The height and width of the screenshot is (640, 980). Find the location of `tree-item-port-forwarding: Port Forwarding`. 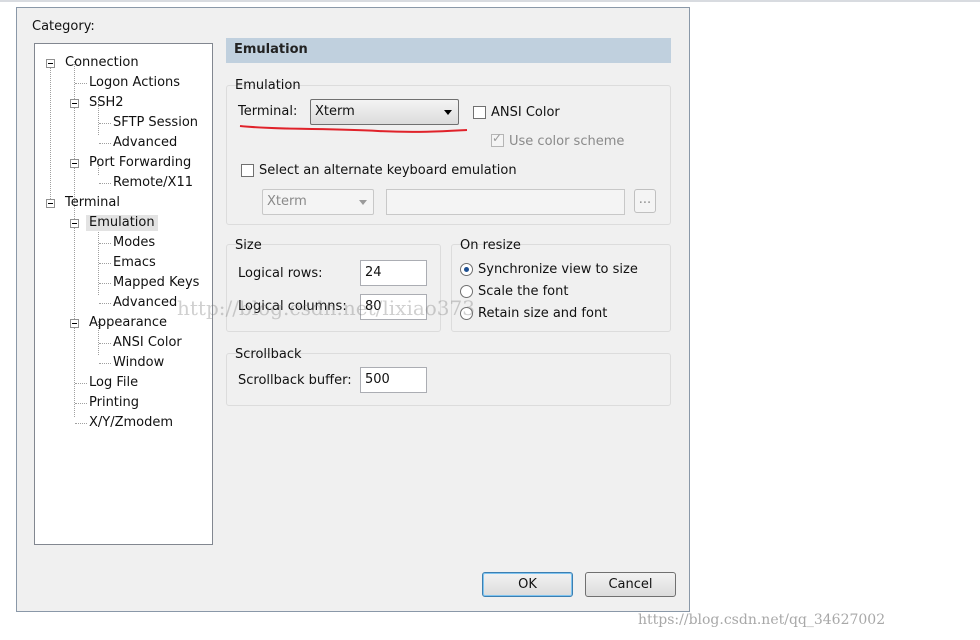

tree-item-port-forwarding: Port Forwarding is located at coordinates (140, 163).